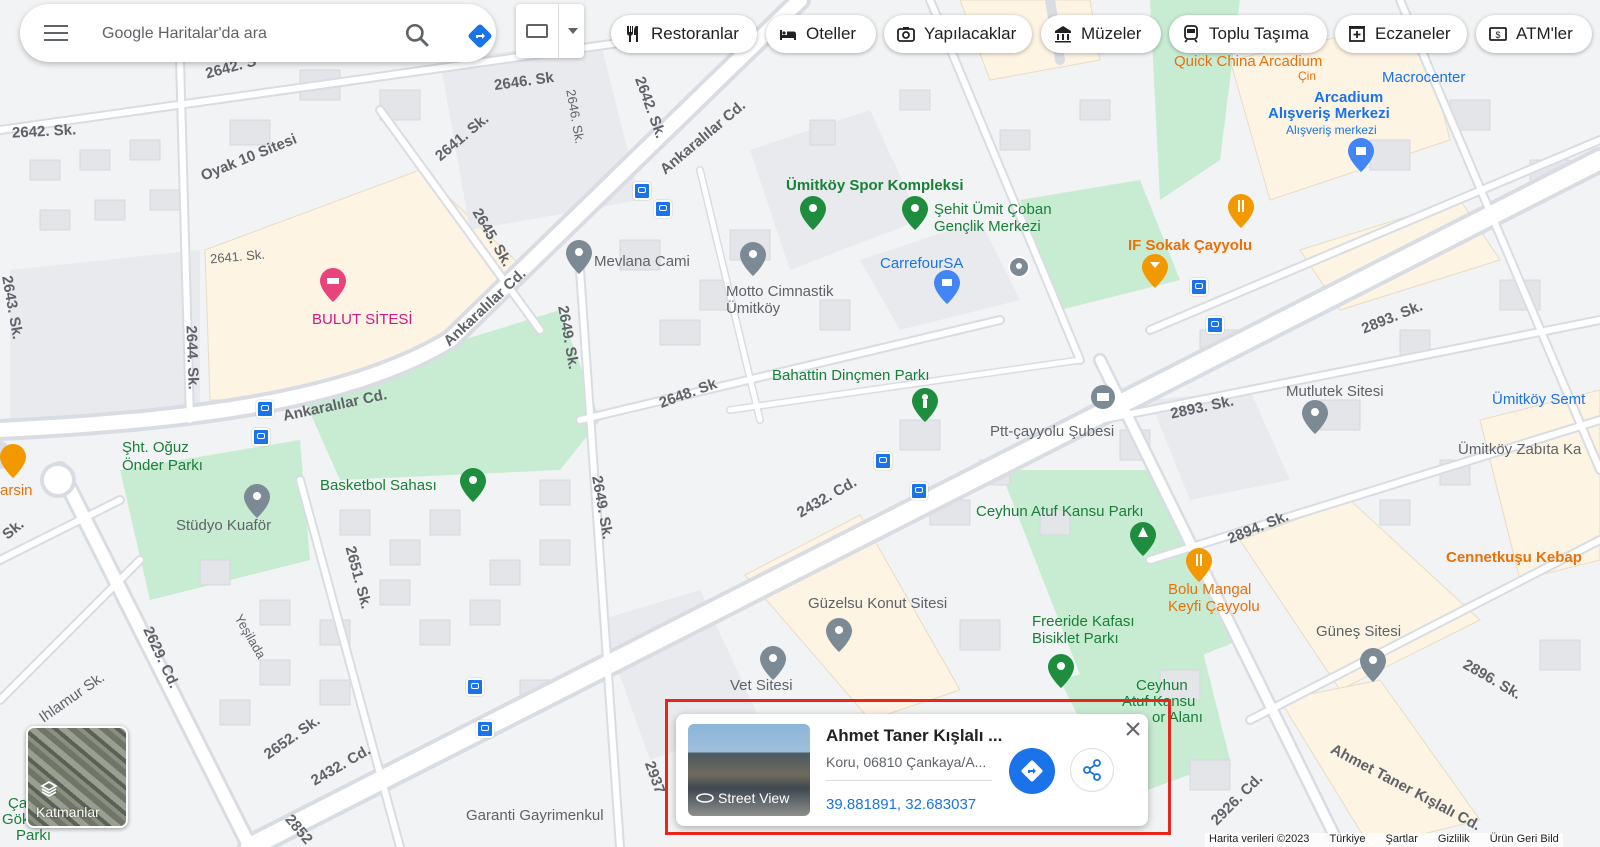 The image size is (1600, 847). I want to click on place-label: Atuf Kansu, so click(1159, 701).